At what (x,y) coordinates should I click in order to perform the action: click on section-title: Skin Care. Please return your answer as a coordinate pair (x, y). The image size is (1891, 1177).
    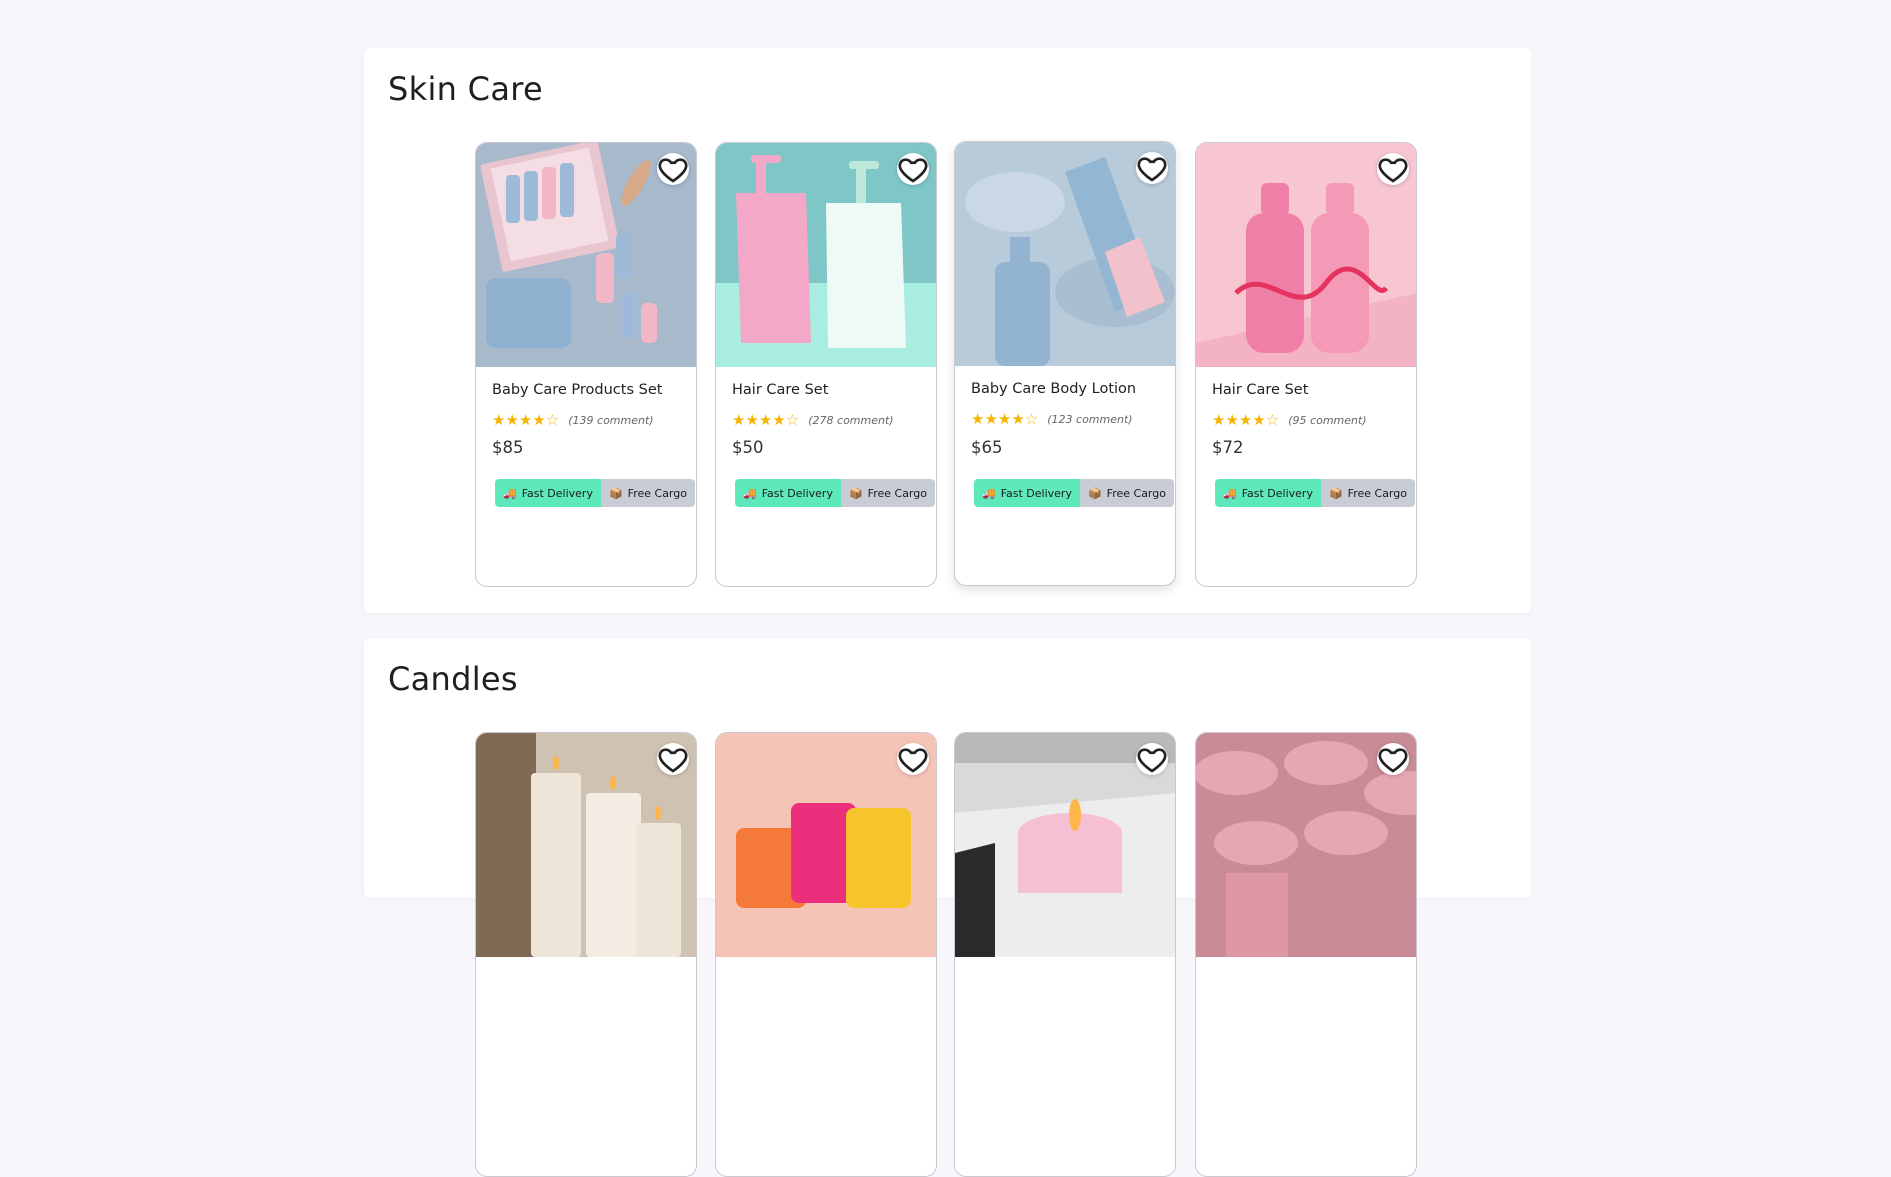
    Looking at the image, I should click on (465, 89).